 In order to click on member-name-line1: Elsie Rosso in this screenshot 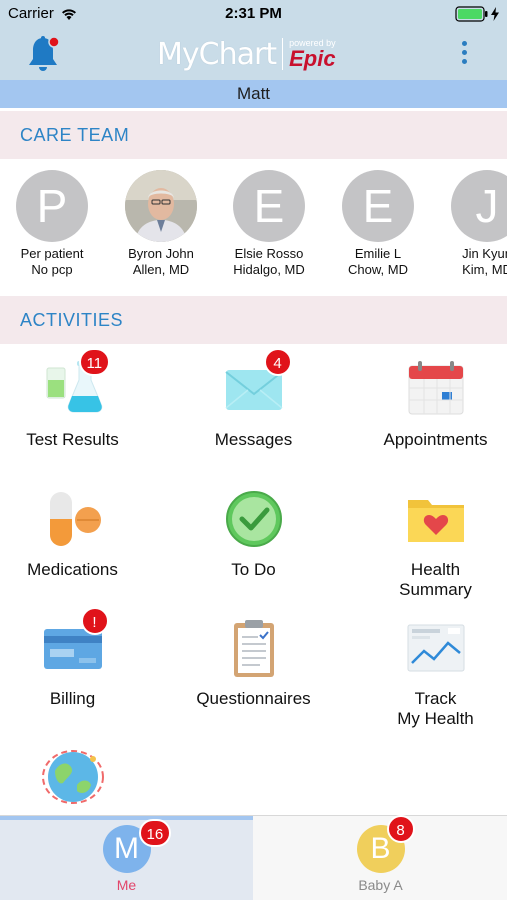, I will do `click(269, 253)`.